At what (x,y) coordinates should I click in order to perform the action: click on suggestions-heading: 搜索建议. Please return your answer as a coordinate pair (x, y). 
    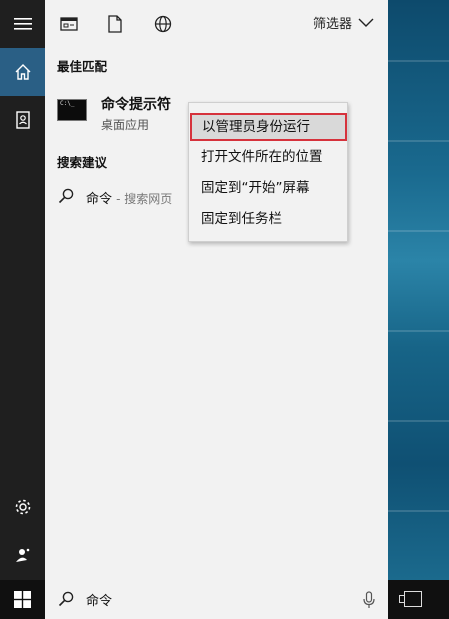
    Looking at the image, I should click on (82, 162).